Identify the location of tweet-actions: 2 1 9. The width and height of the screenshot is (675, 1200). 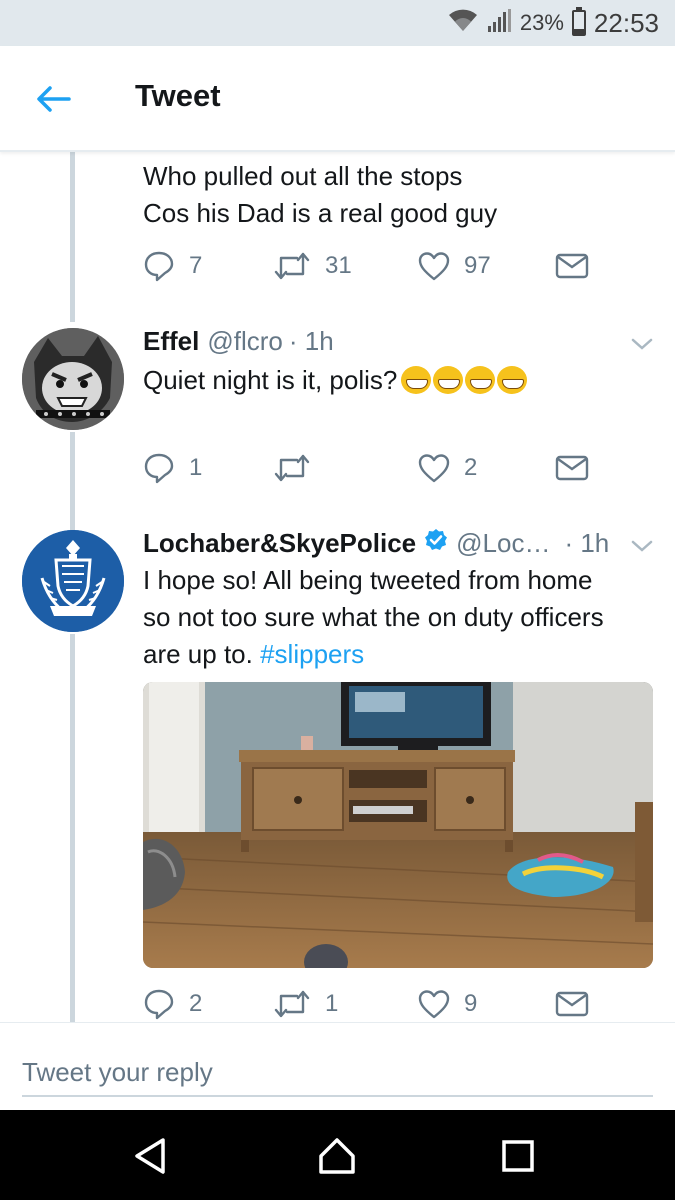
(373, 1004).